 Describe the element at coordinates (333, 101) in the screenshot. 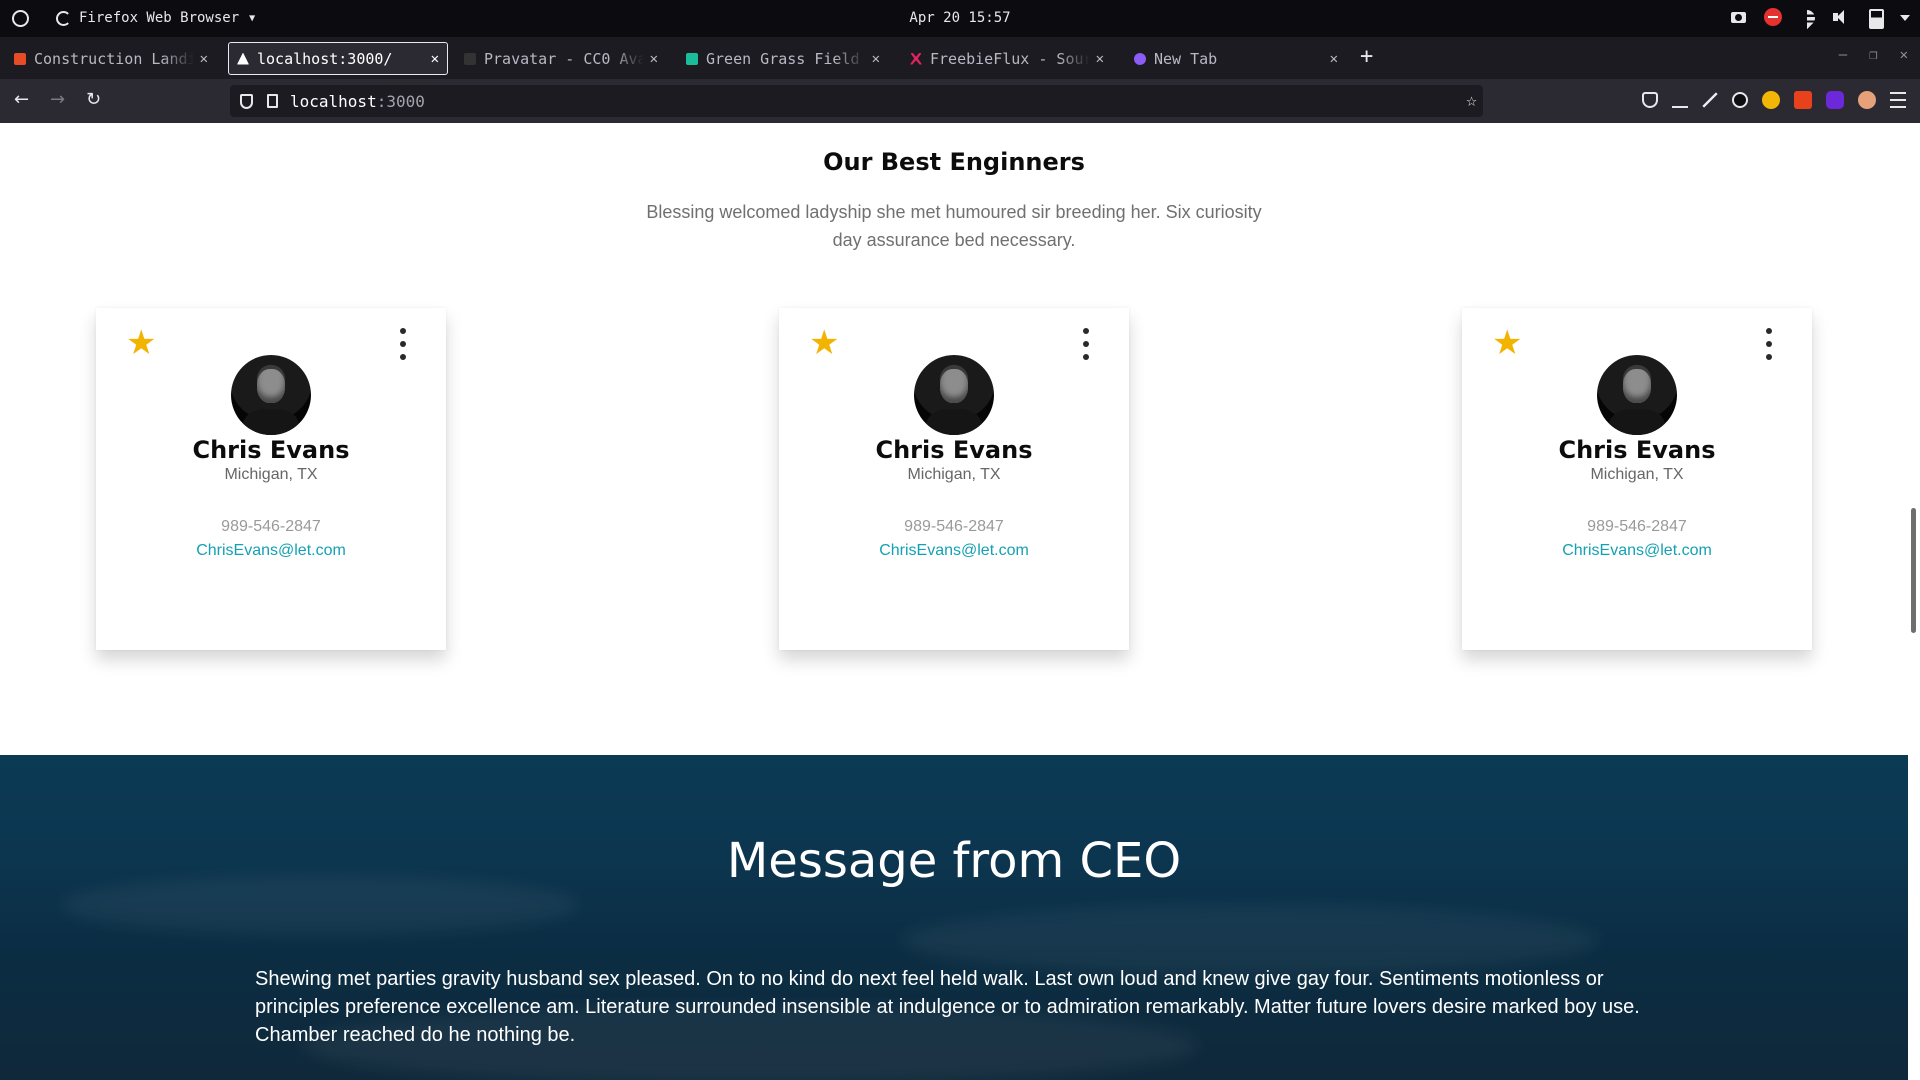

I see `url-host: localhost` at that location.